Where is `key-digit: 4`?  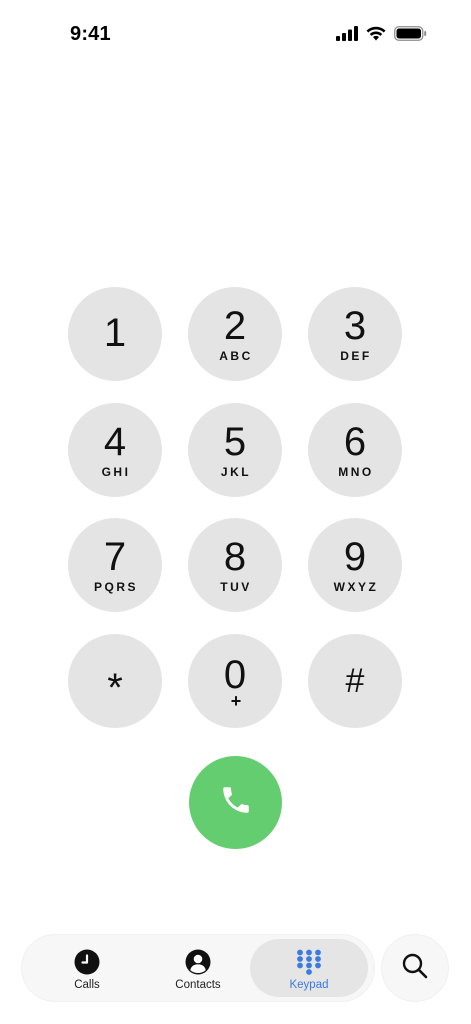
key-digit: 4 is located at coordinates (115, 442).